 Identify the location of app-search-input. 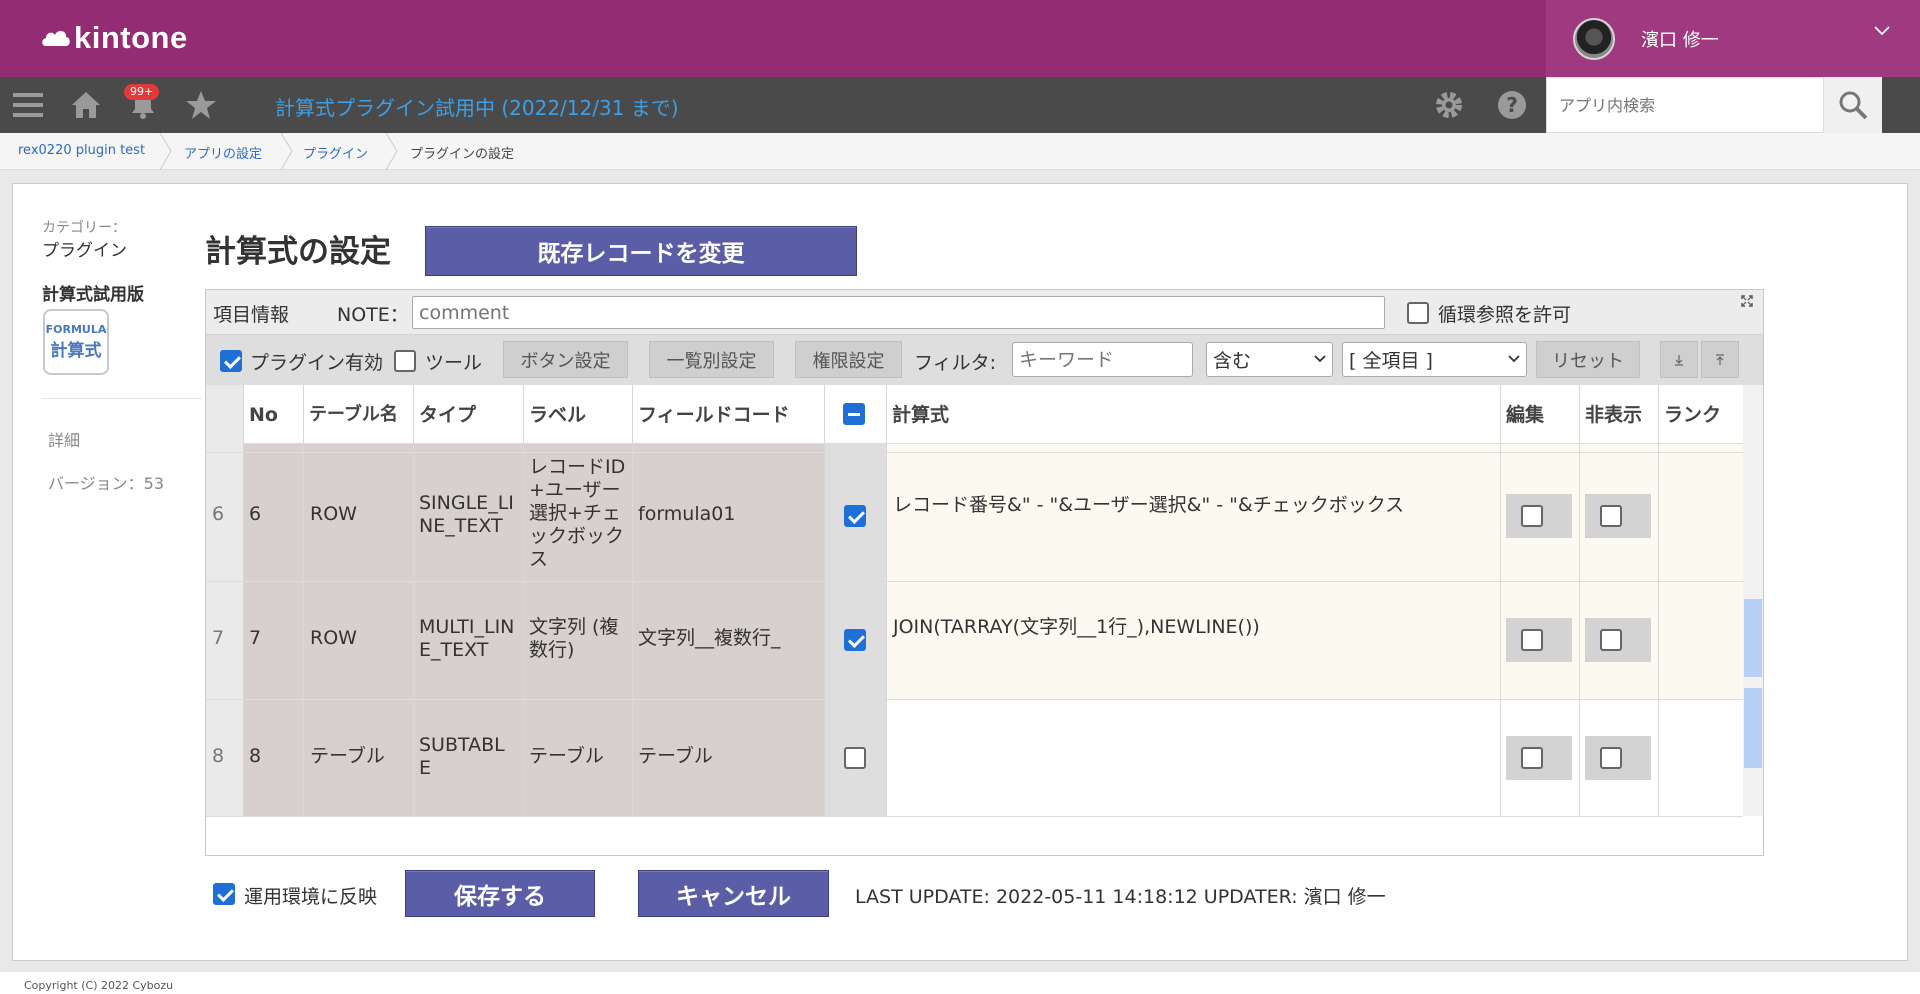
(1685, 105).